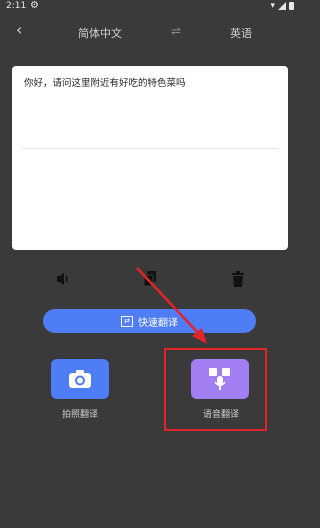 This screenshot has height=528, width=320. I want to click on settings-status-icon: ⚙, so click(34, 5).